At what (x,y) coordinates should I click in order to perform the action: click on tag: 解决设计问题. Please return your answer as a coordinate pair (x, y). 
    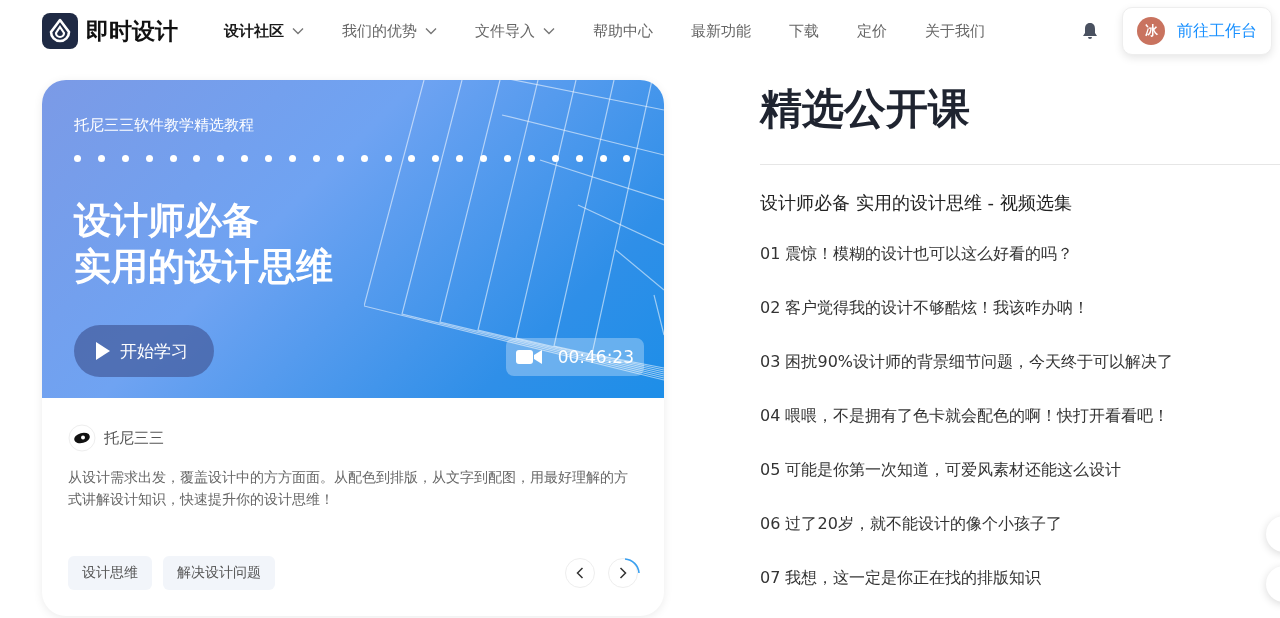
    Looking at the image, I should click on (219, 573).